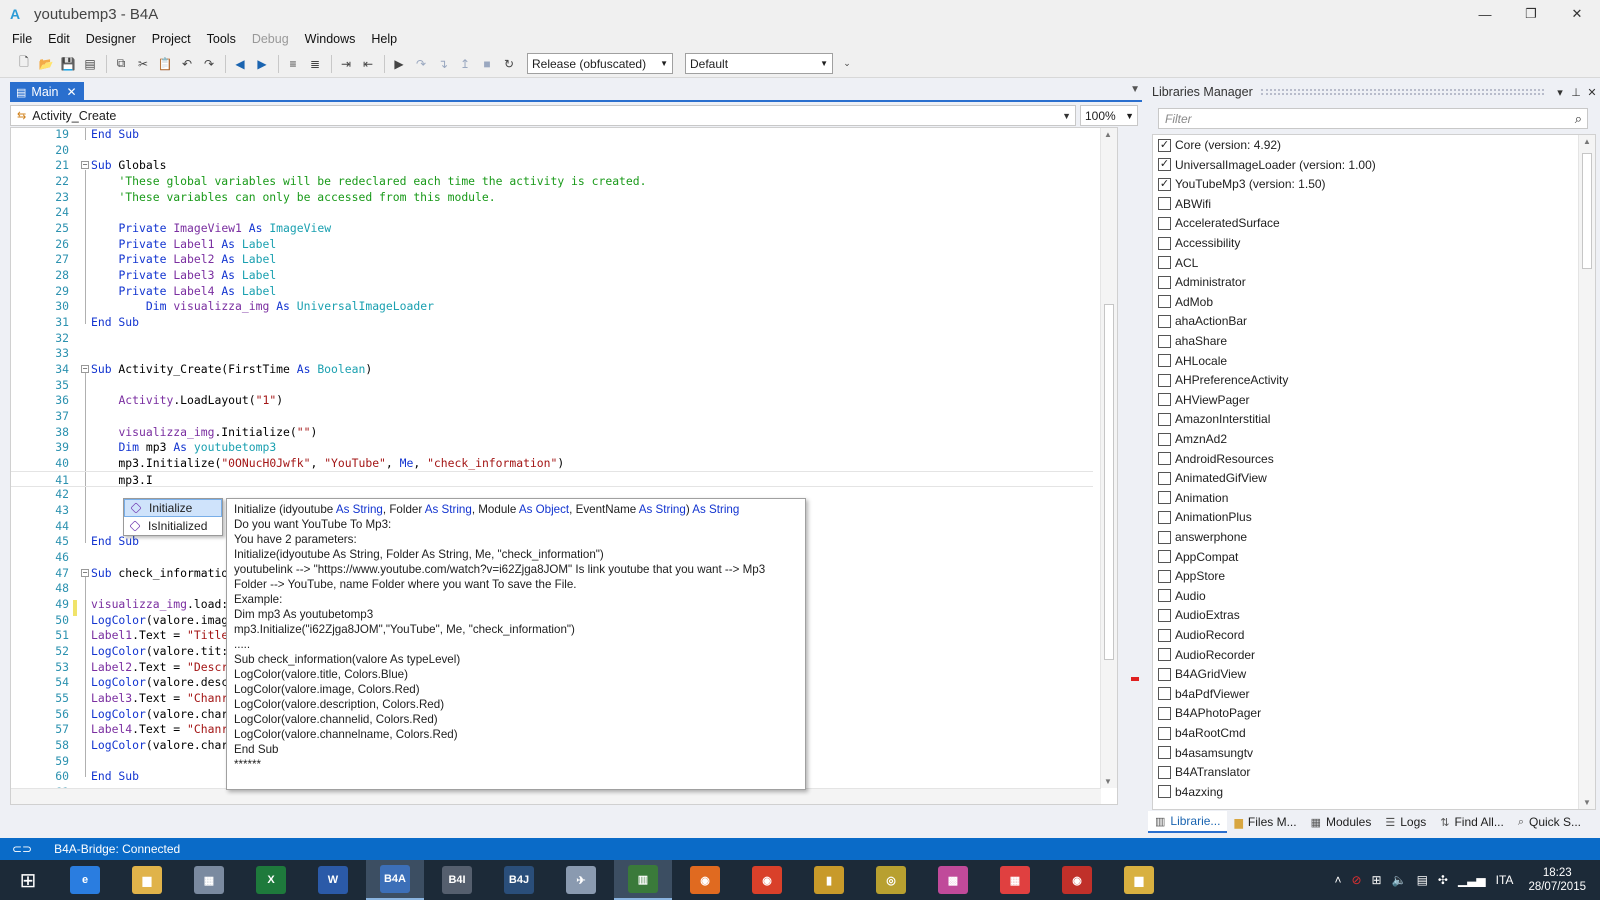 The height and width of the screenshot is (900, 1600). Describe the element at coordinates (395, 880) in the screenshot. I see `taskbar-app-b4a: B4A` at that location.